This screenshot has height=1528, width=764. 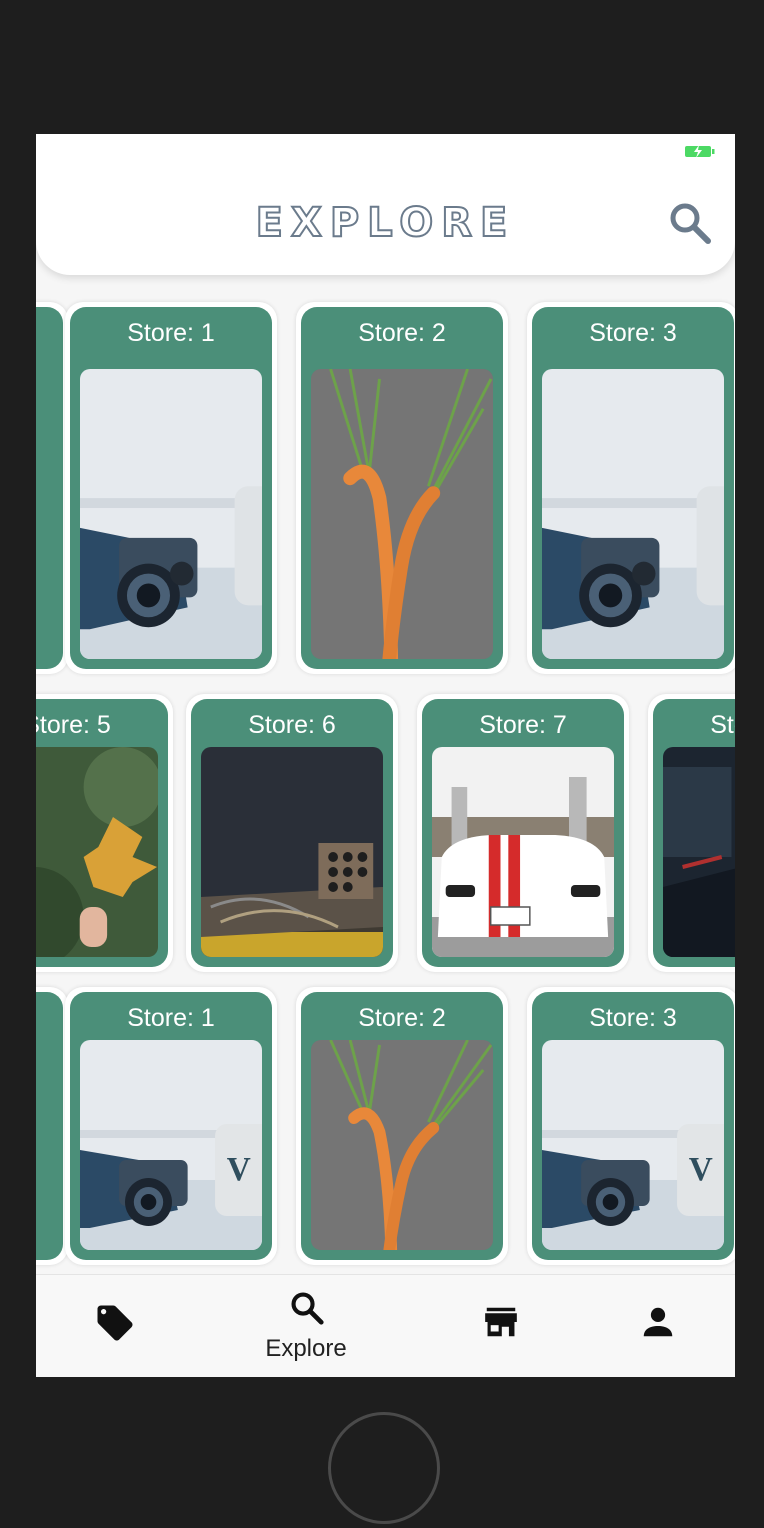 What do you see at coordinates (523, 725) in the screenshot?
I see `store-label: Store: 7` at bounding box center [523, 725].